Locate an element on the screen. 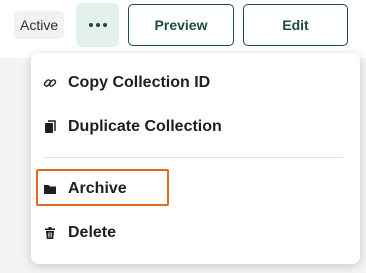 This screenshot has width=366, height=273. menu-item-duplicate-collection: Duplicate Collection is located at coordinates (132, 127).